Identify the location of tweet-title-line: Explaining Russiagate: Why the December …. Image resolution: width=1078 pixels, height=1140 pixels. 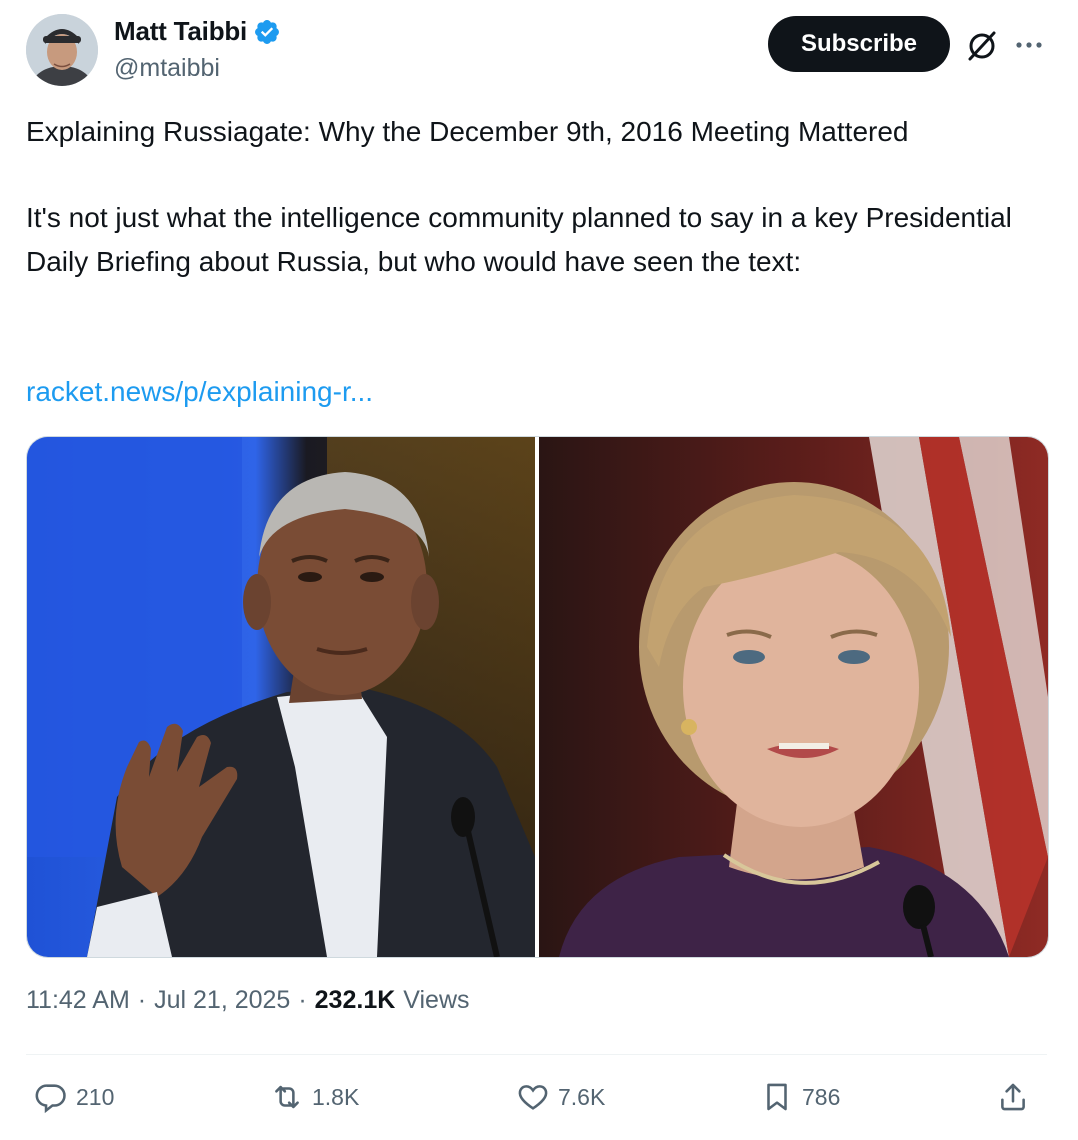
(467, 131).